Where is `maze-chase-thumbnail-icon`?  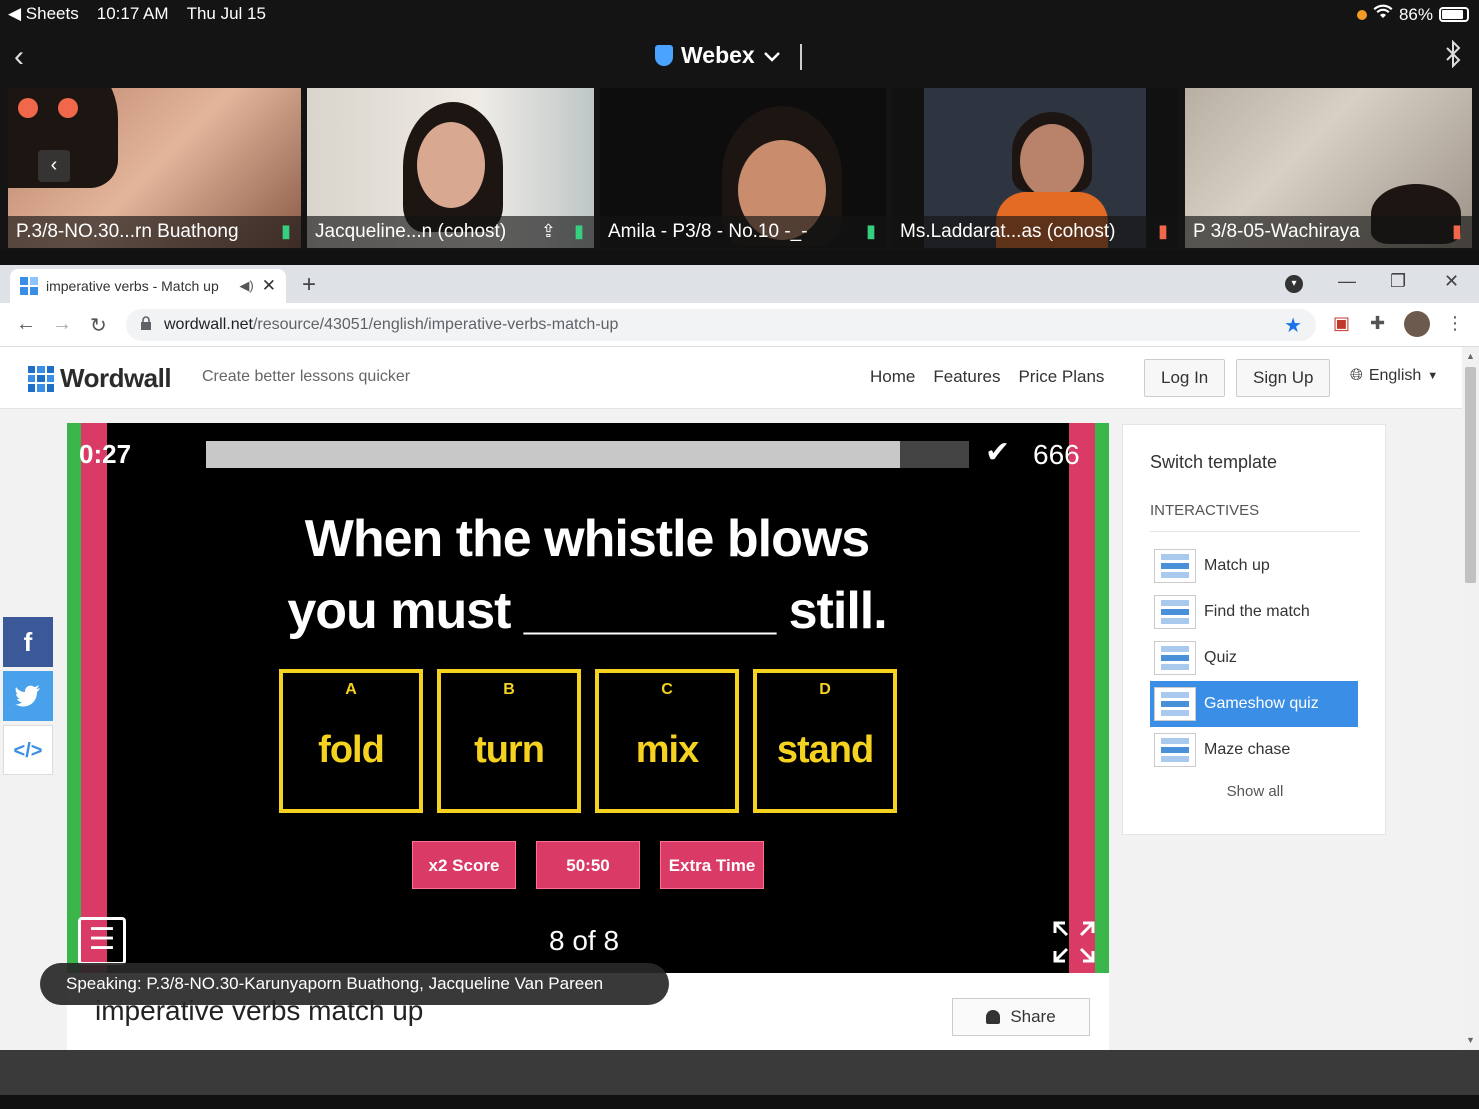
maze-chase-thumbnail-icon is located at coordinates (1175, 750).